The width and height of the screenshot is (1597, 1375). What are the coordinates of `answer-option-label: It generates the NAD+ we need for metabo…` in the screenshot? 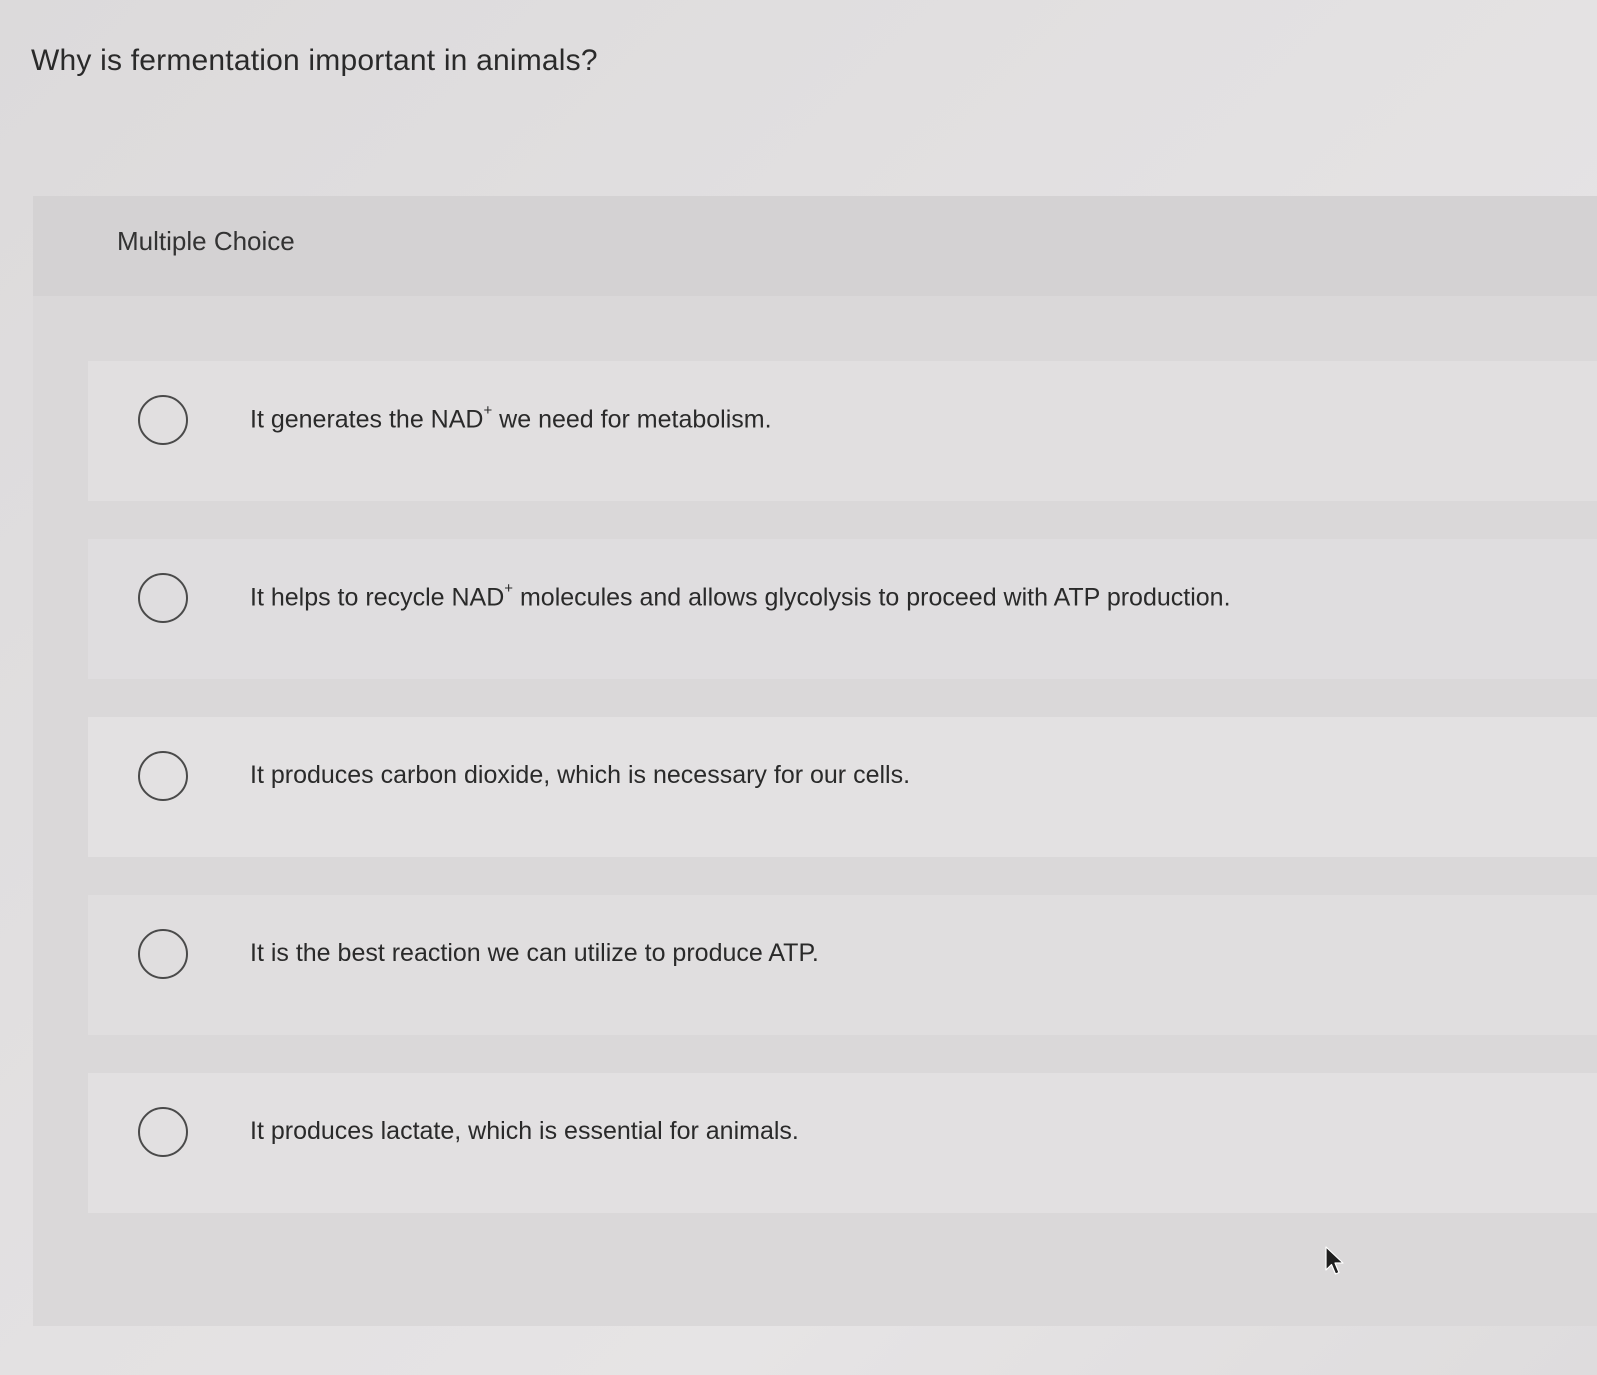 It's located at (511, 418).